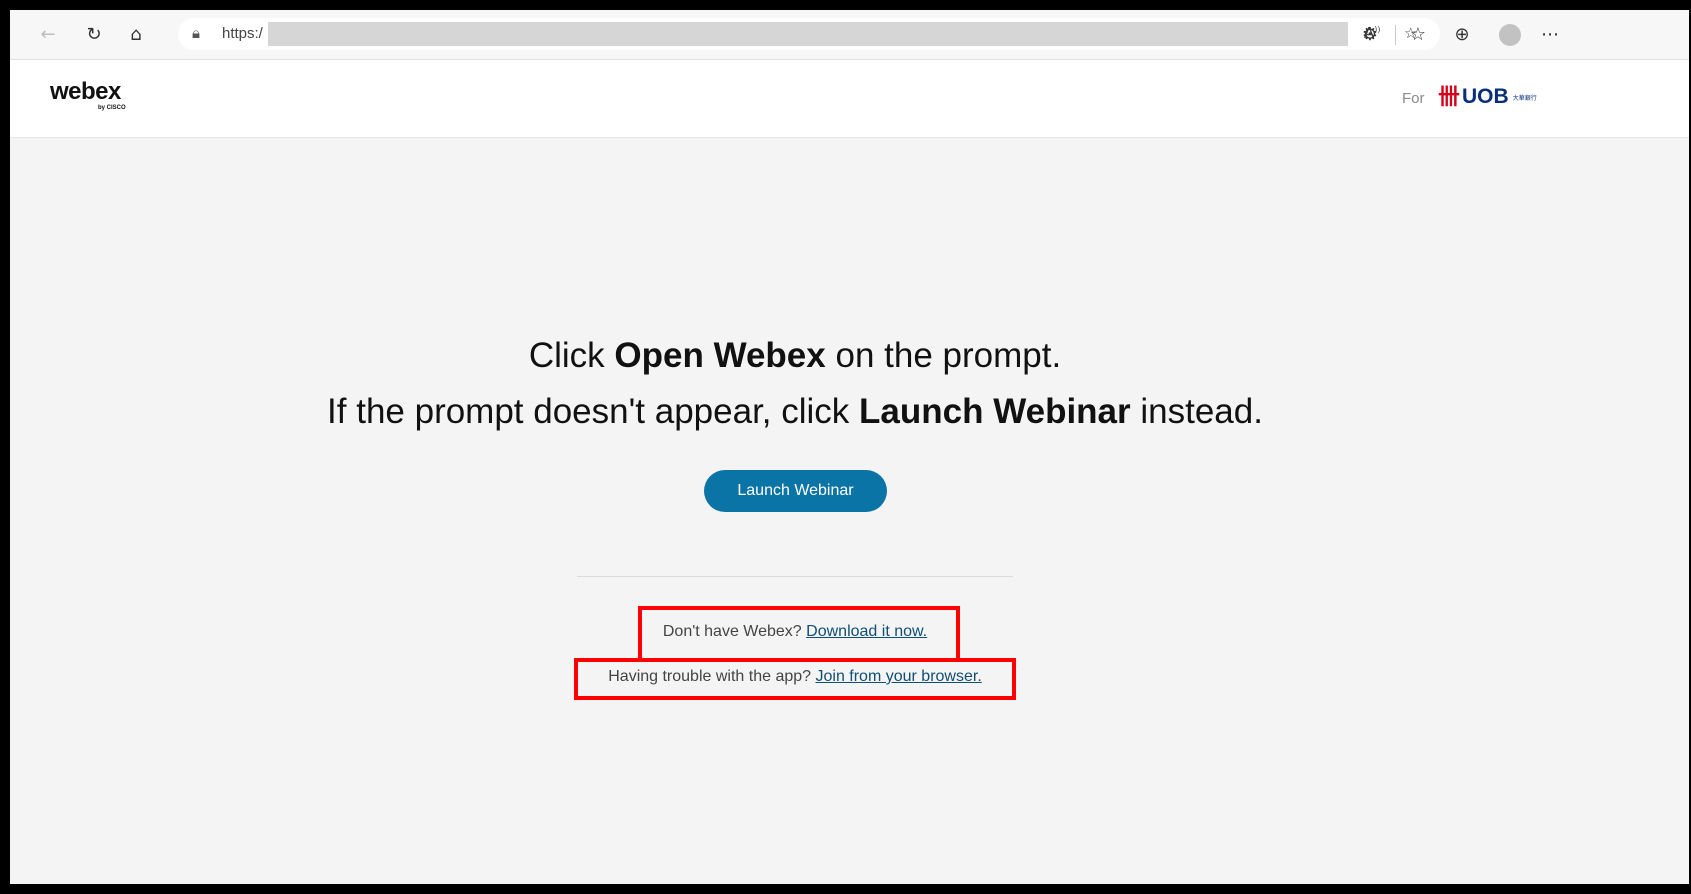 Image resolution: width=1691 pixels, height=894 pixels. I want to click on toolbar-separator, so click(1395, 35).